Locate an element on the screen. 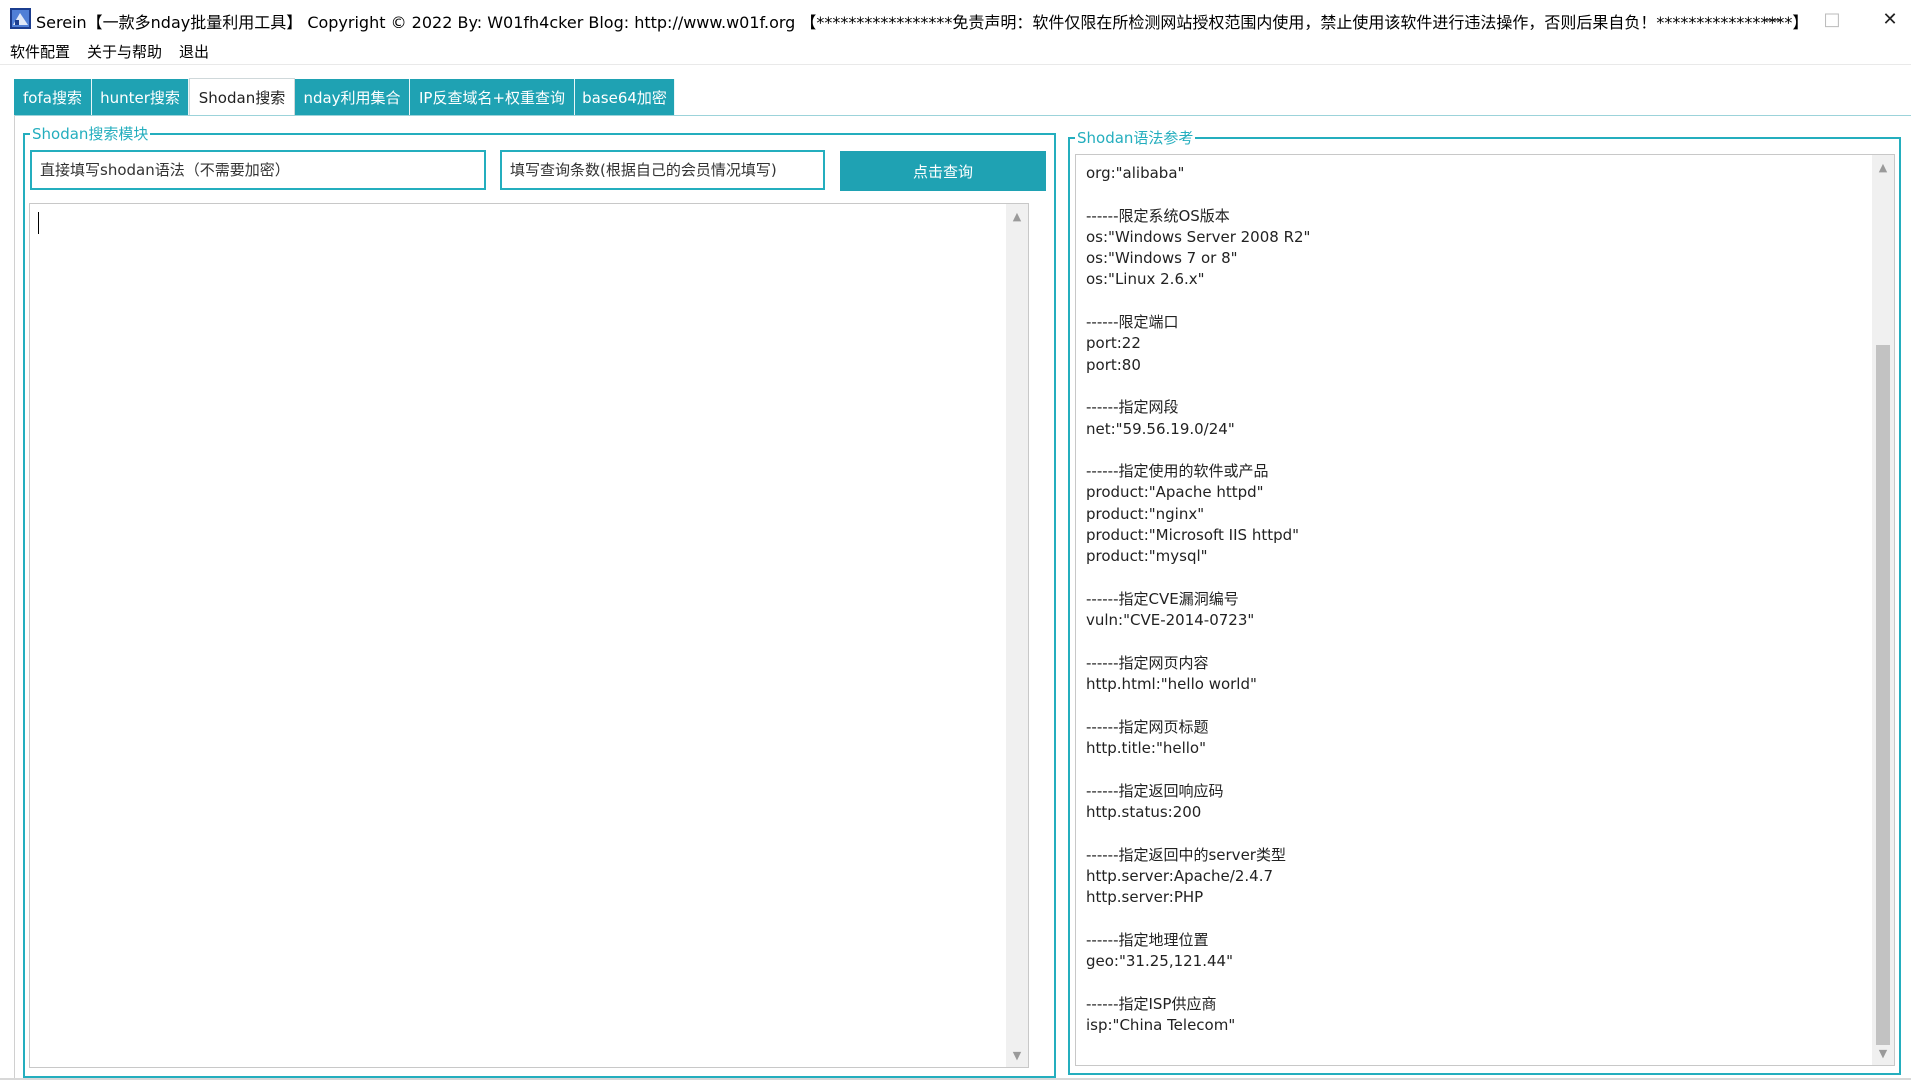 The image size is (1911, 1080). shodan-query-input is located at coordinates (258, 170).